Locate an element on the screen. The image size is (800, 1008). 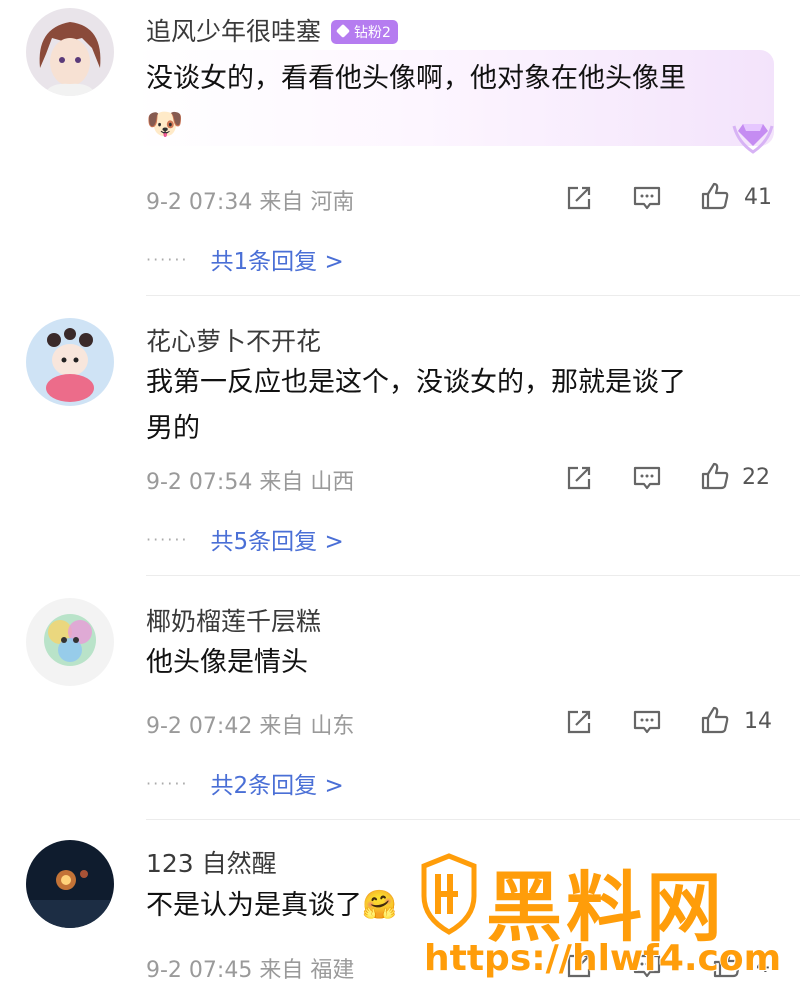
comment-text-line: 我第一反应也是这个，没谈女的，那就是谈了 is located at coordinates (416, 382).